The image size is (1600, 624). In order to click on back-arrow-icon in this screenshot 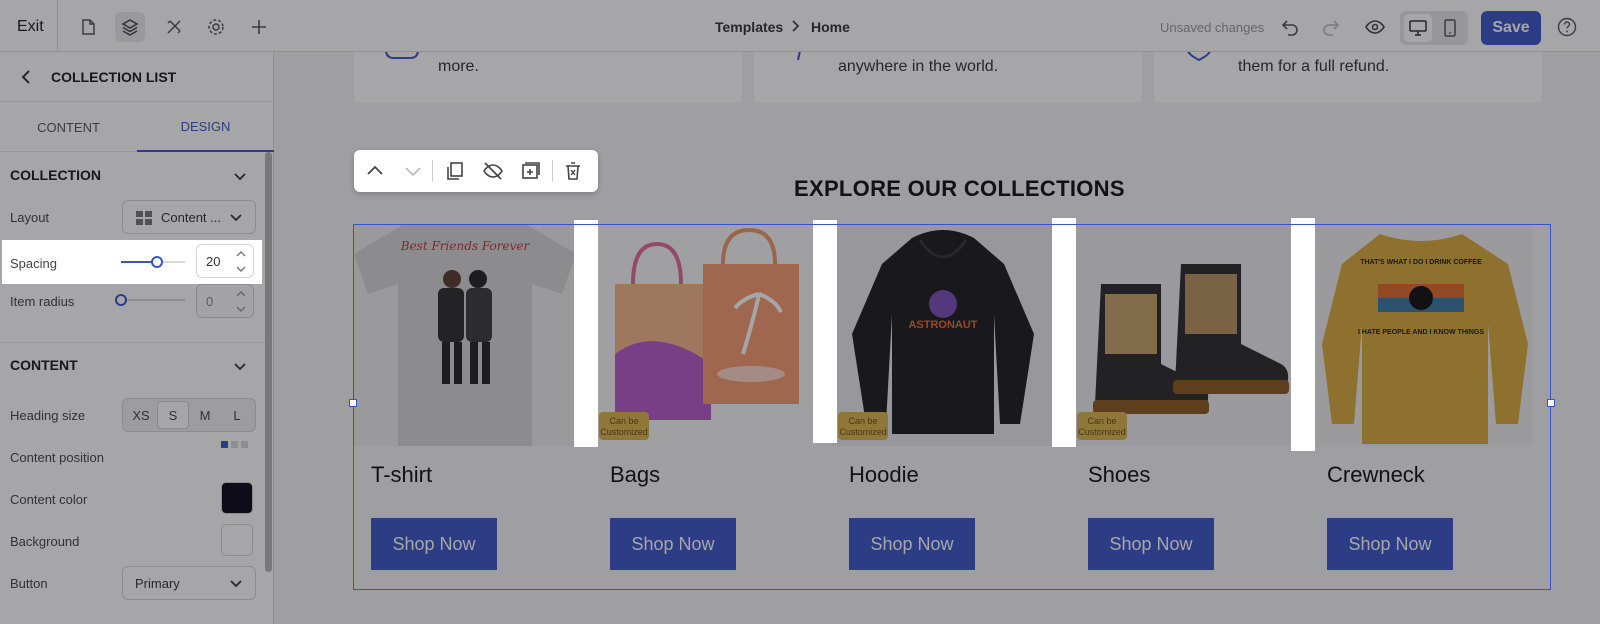, I will do `click(26, 77)`.